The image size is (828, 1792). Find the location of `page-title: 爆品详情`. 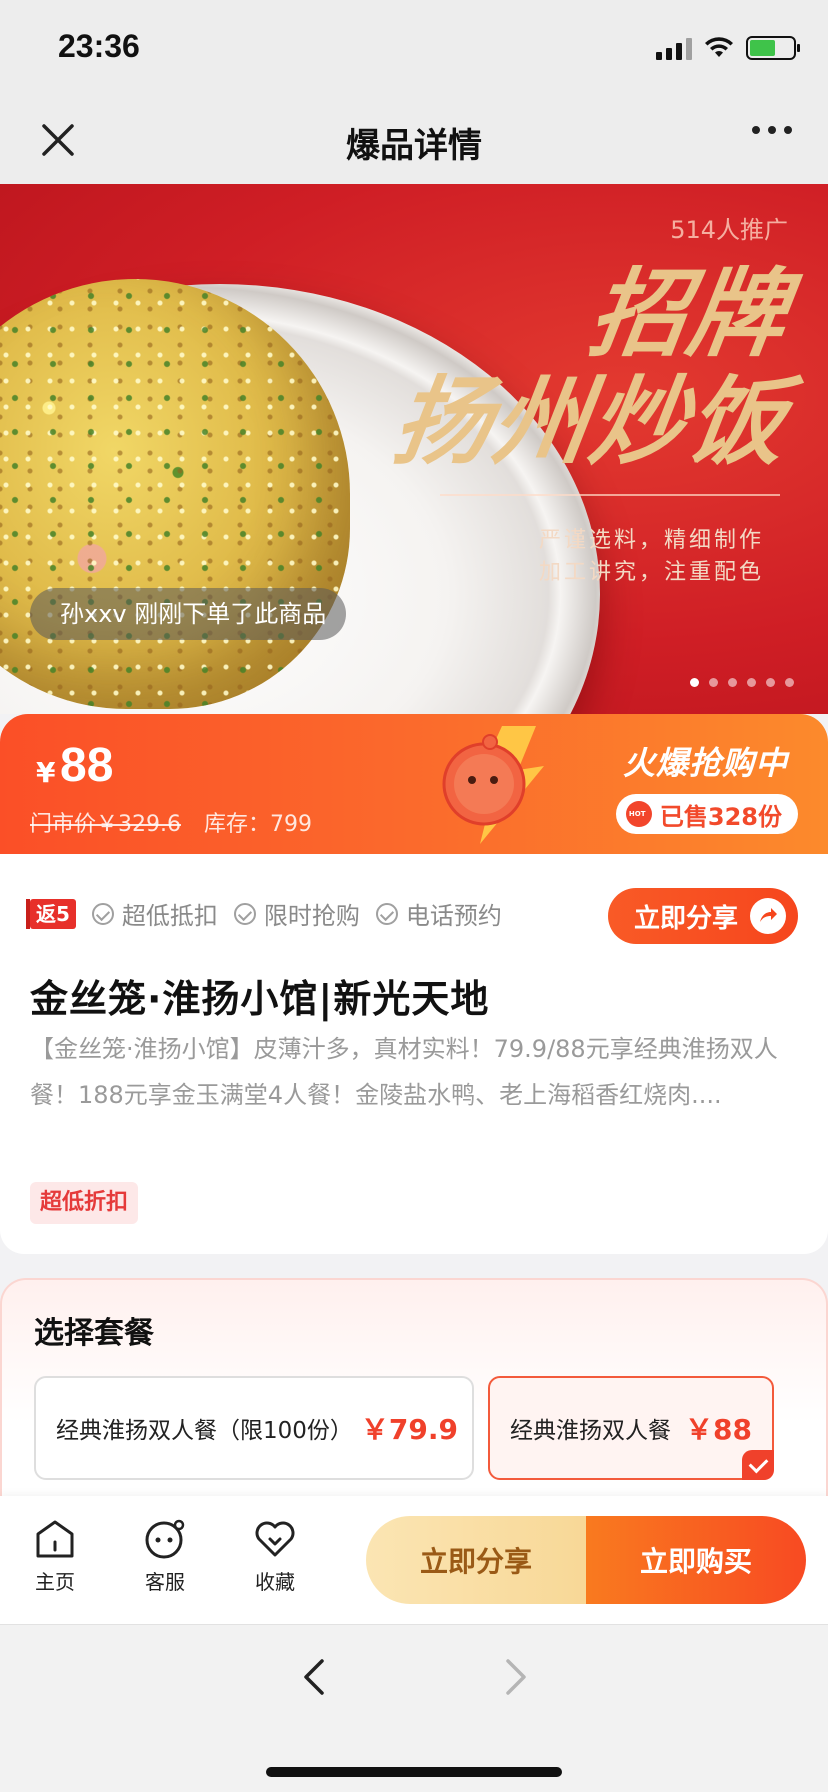

page-title: 爆品详情 is located at coordinates (414, 146).